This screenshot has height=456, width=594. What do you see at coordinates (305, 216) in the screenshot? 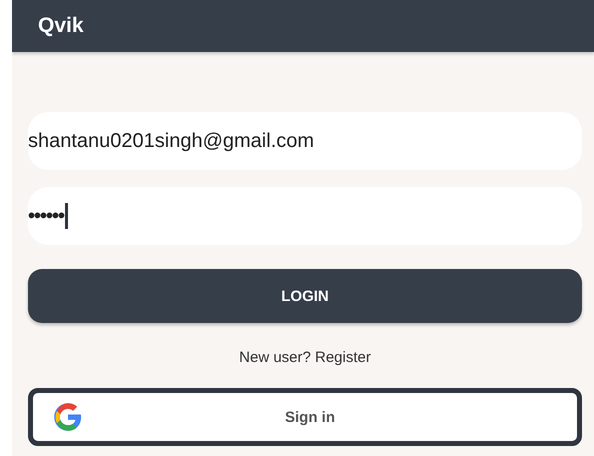
I see `password-field: ••••••` at bounding box center [305, 216].